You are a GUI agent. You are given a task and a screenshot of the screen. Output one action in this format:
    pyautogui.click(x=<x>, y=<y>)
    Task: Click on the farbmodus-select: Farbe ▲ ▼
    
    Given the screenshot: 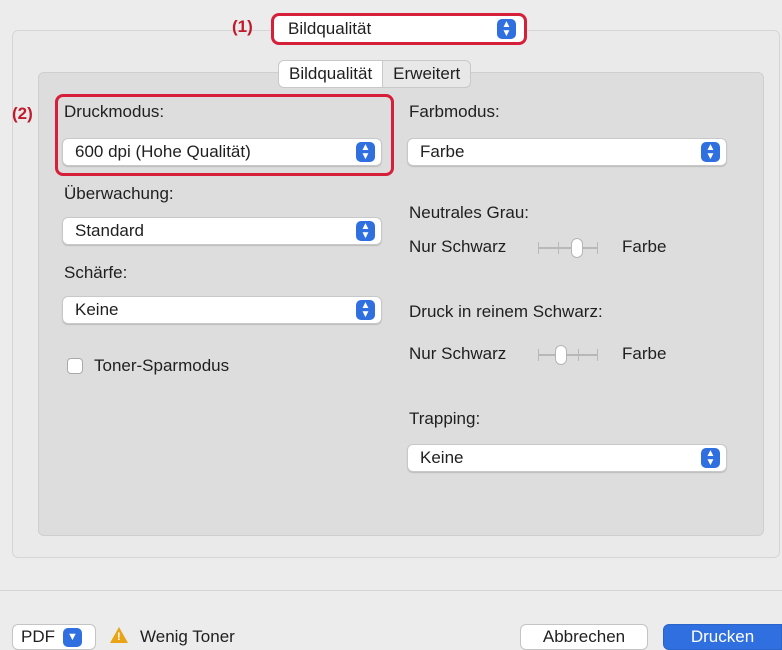 What is the action you would take?
    pyautogui.click(x=567, y=152)
    